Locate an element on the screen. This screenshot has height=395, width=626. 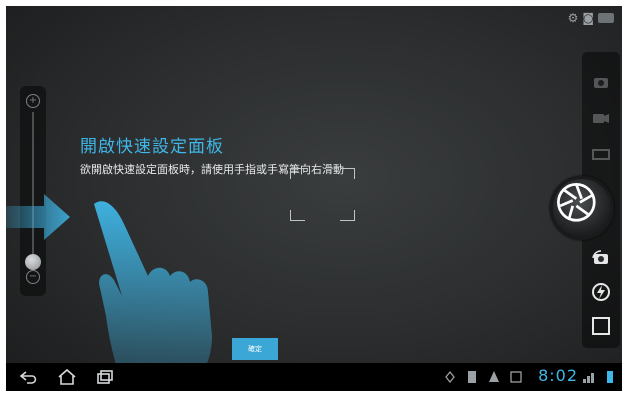
video-mode-icon is located at coordinates (601, 118).